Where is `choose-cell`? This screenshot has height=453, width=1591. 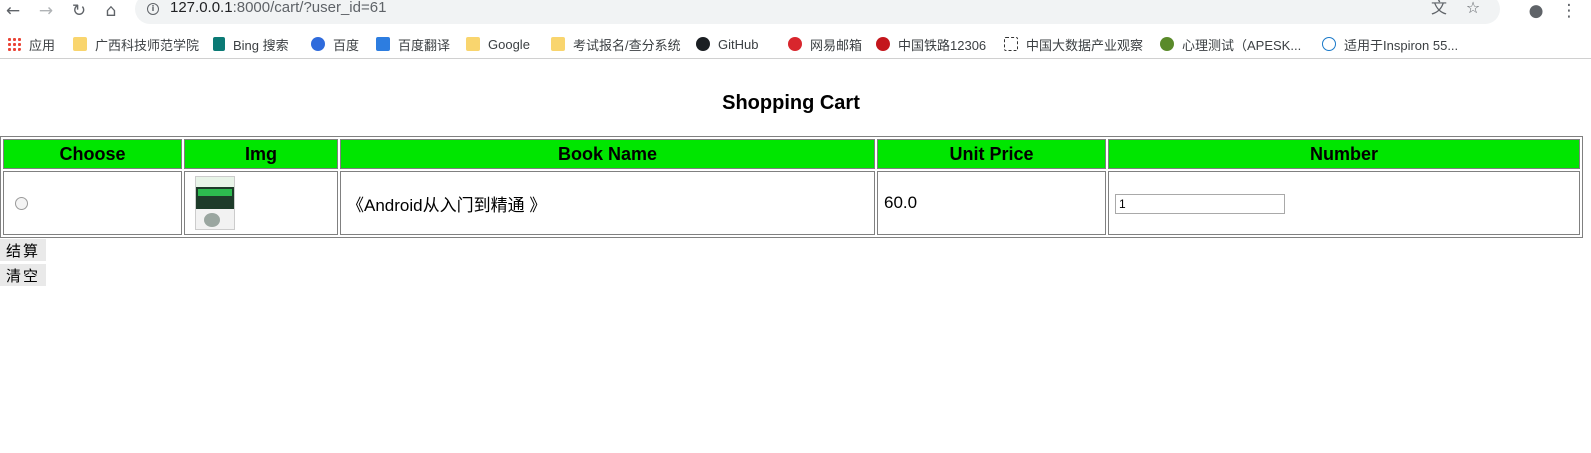
choose-cell is located at coordinates (92, 203).